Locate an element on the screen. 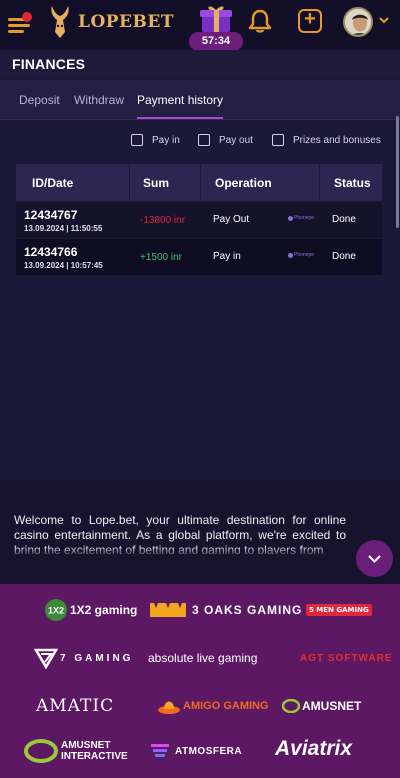 The height and width of the screenshot is (778, 400). 1x2-gaming-logo-icon: 1X2 is located at coordinates (56, 610).